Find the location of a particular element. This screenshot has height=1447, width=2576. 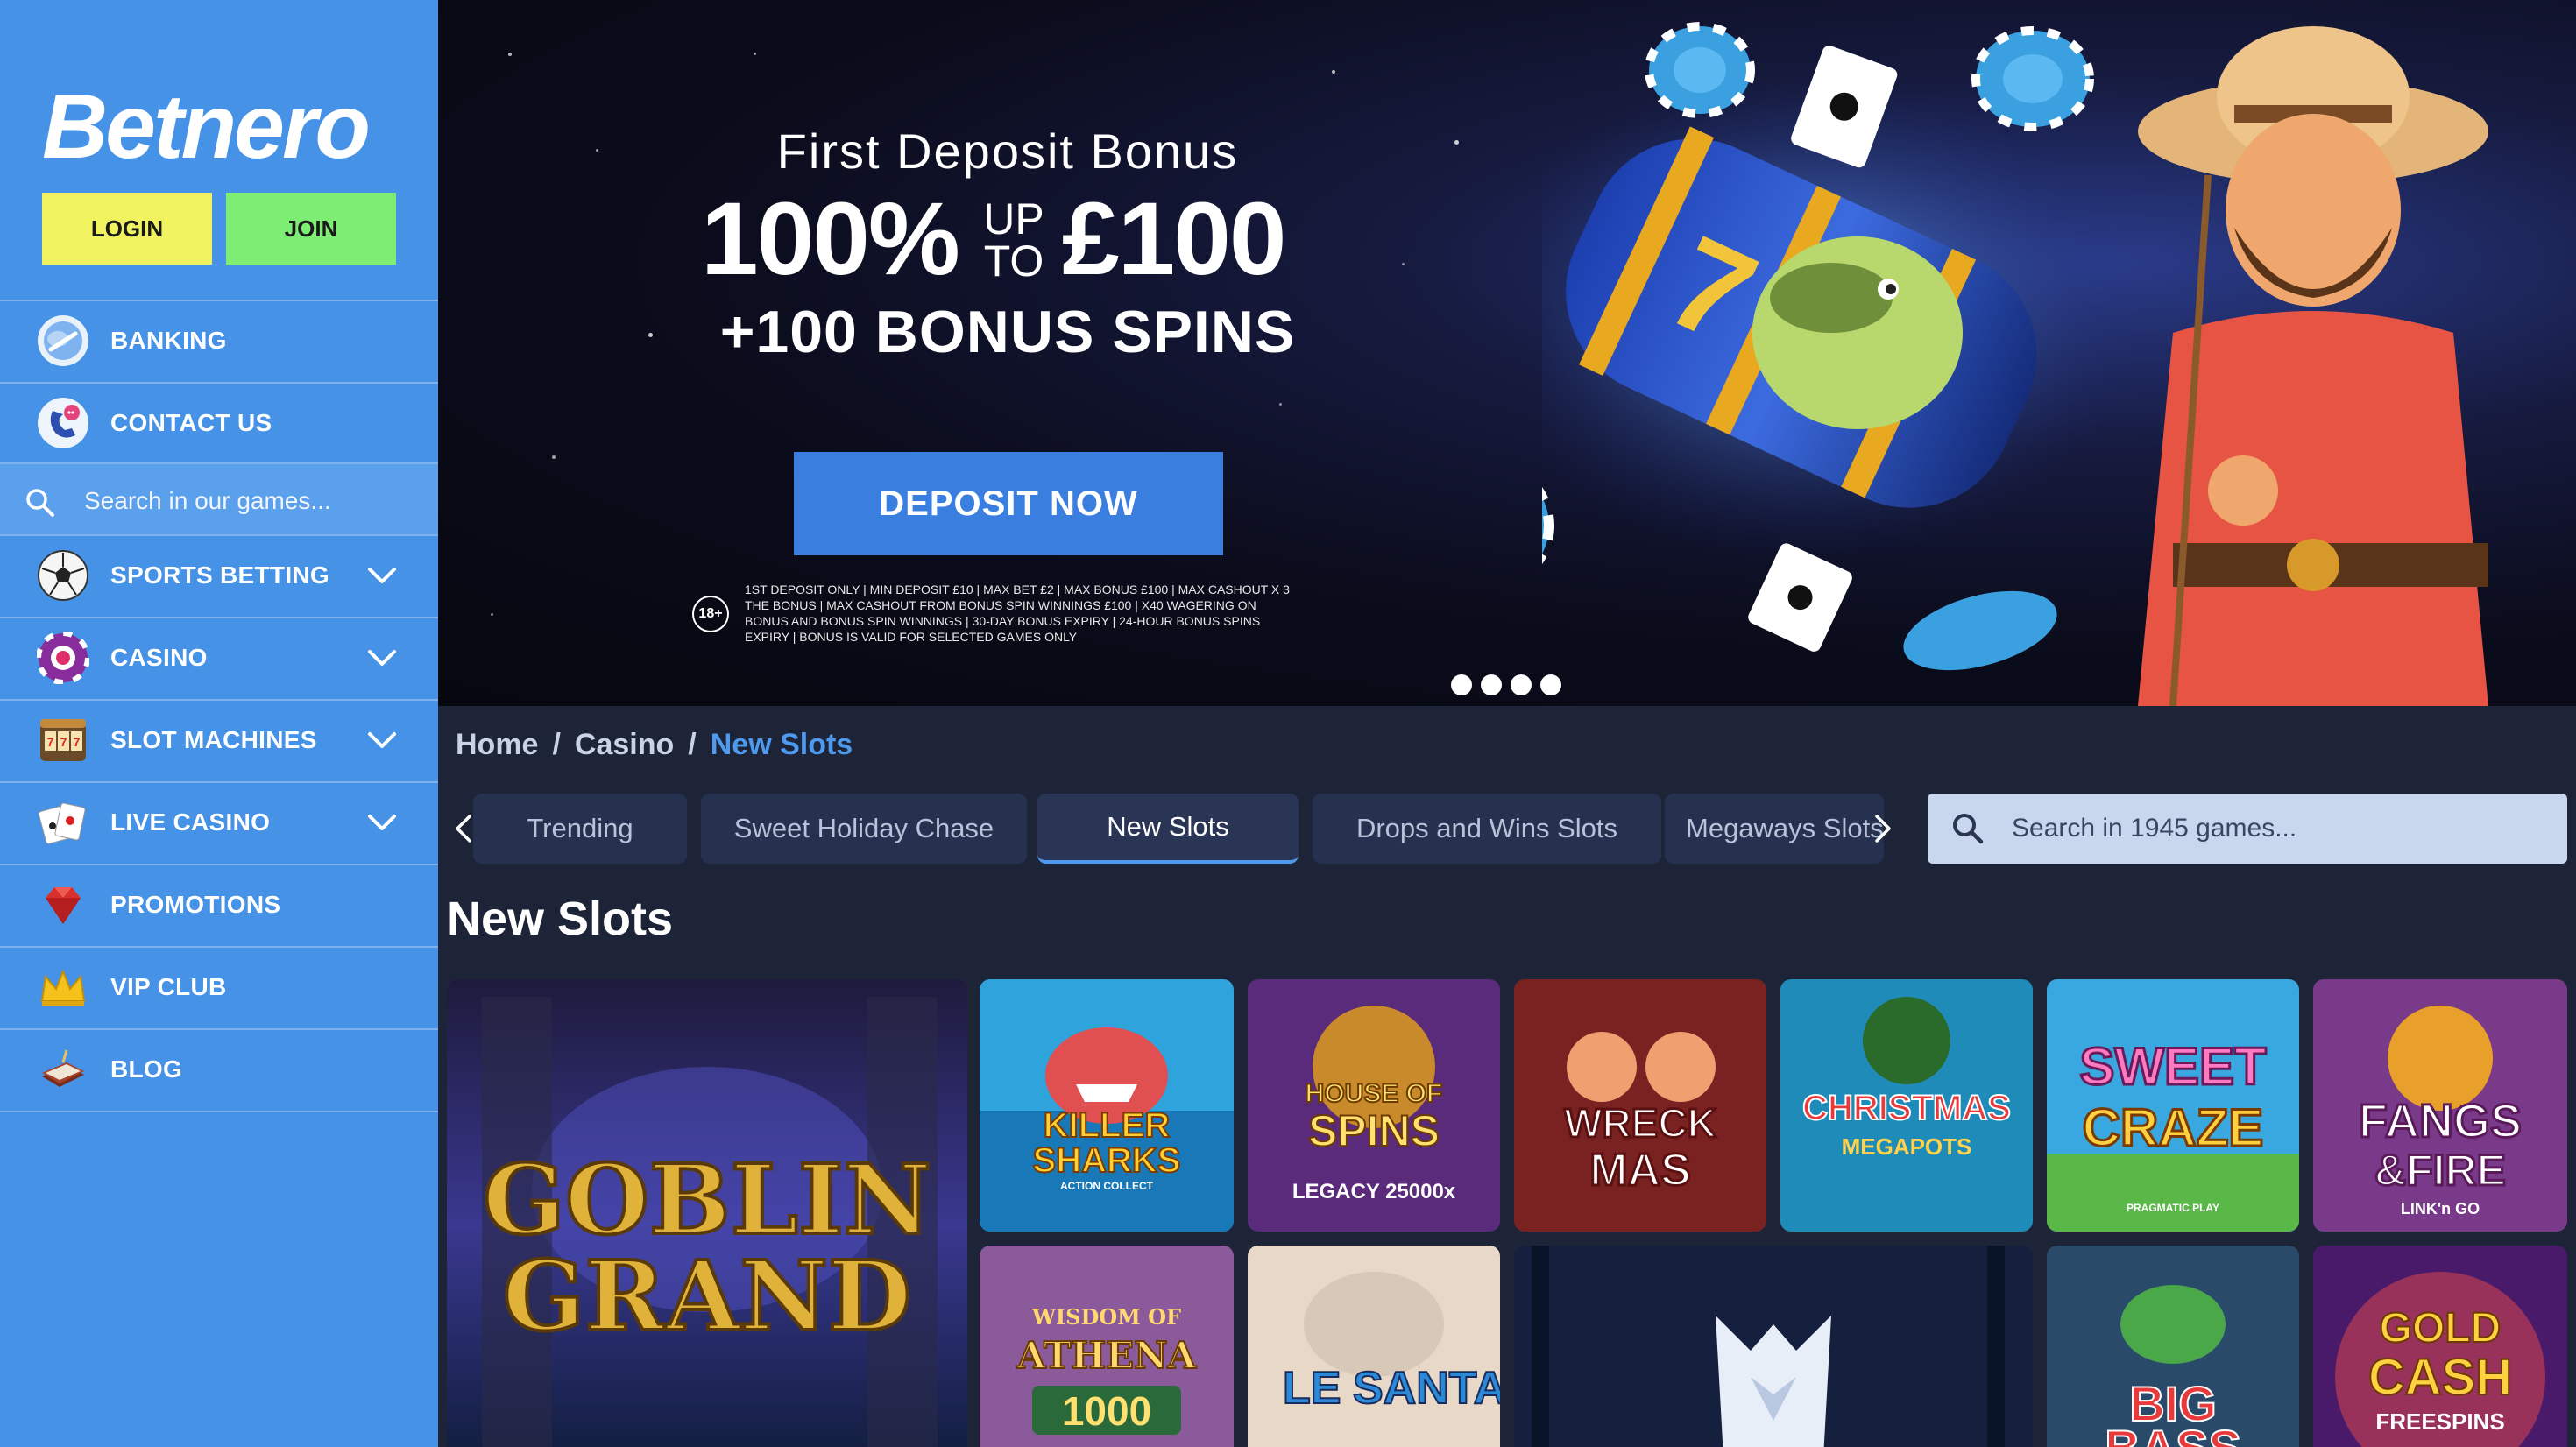

sidebar-item-blog: BLOG is located at coordinates (219, 1068).